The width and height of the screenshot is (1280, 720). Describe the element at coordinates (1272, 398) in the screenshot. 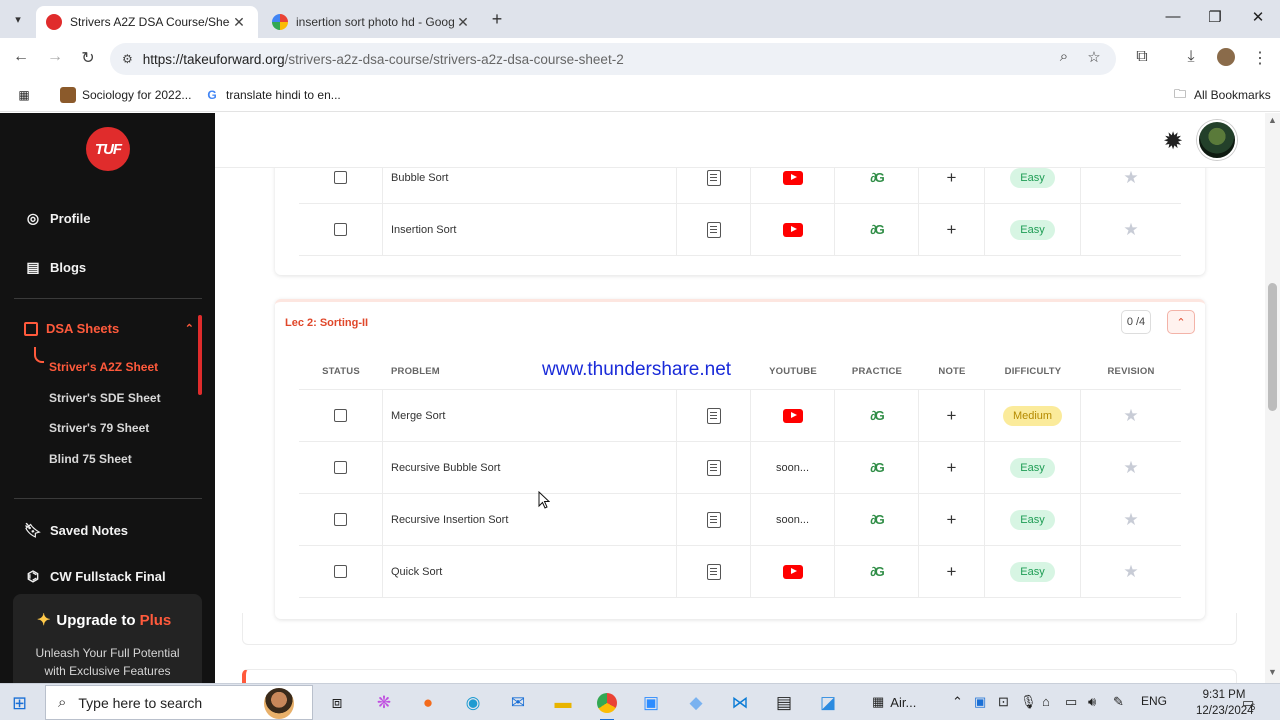

I see `page-scrollbar: ▲ ▼` at that location.